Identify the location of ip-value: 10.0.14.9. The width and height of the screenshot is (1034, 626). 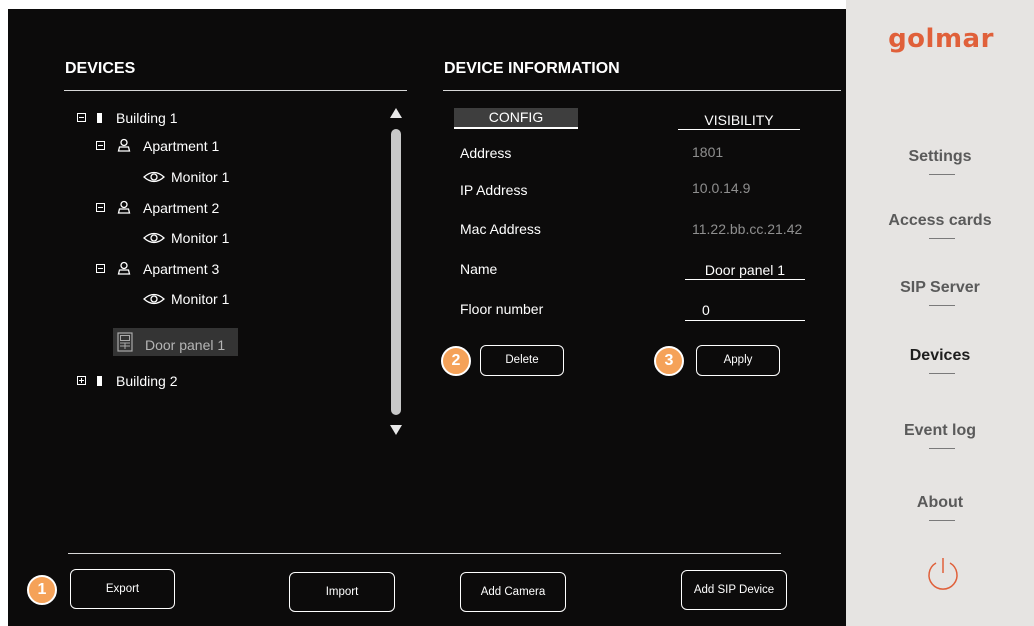
(721, 188).